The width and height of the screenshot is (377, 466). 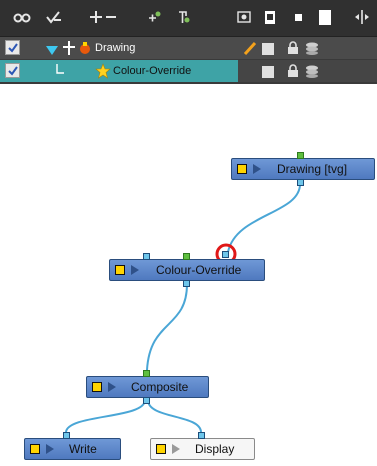 I want to click on large-square-icon, so click(x=325, y=17).